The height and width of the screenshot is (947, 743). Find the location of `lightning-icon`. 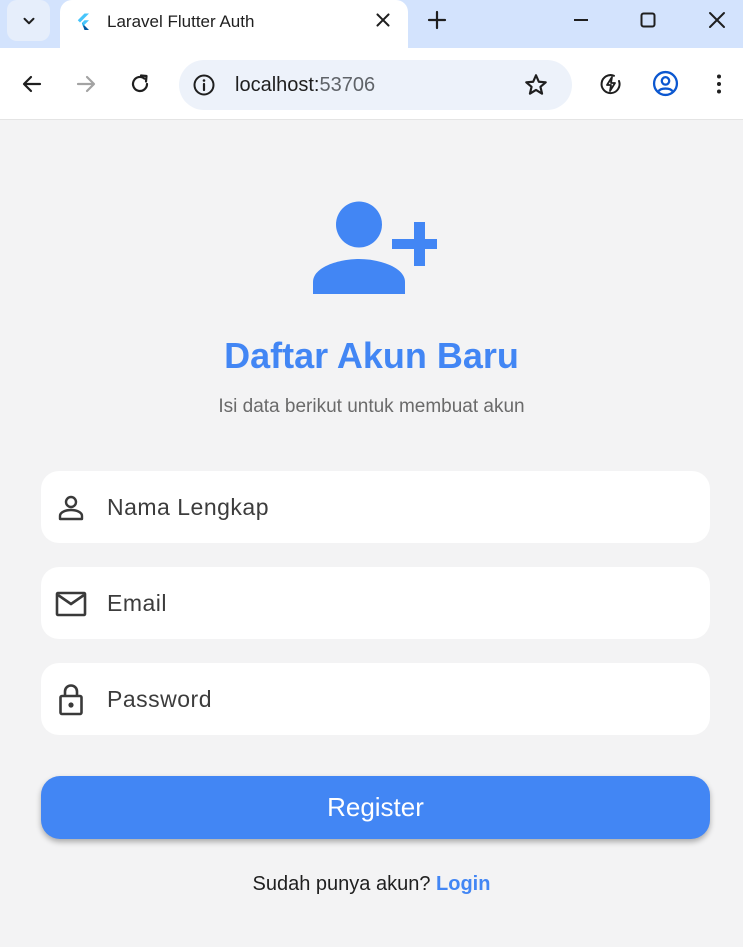

lightning-icon is located at coordinates (611, 84).